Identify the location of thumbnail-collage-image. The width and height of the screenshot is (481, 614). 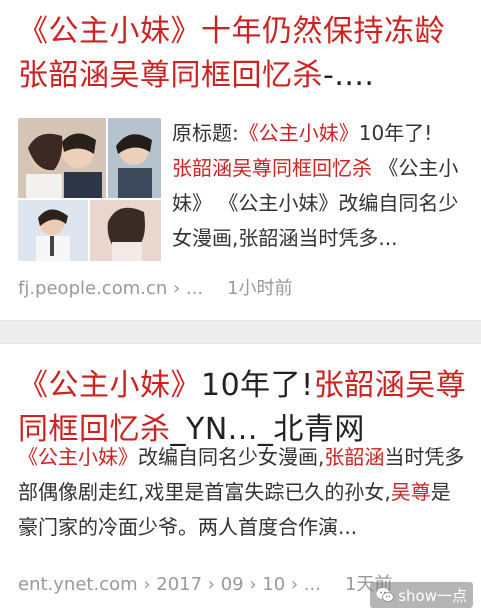
(89, 189).